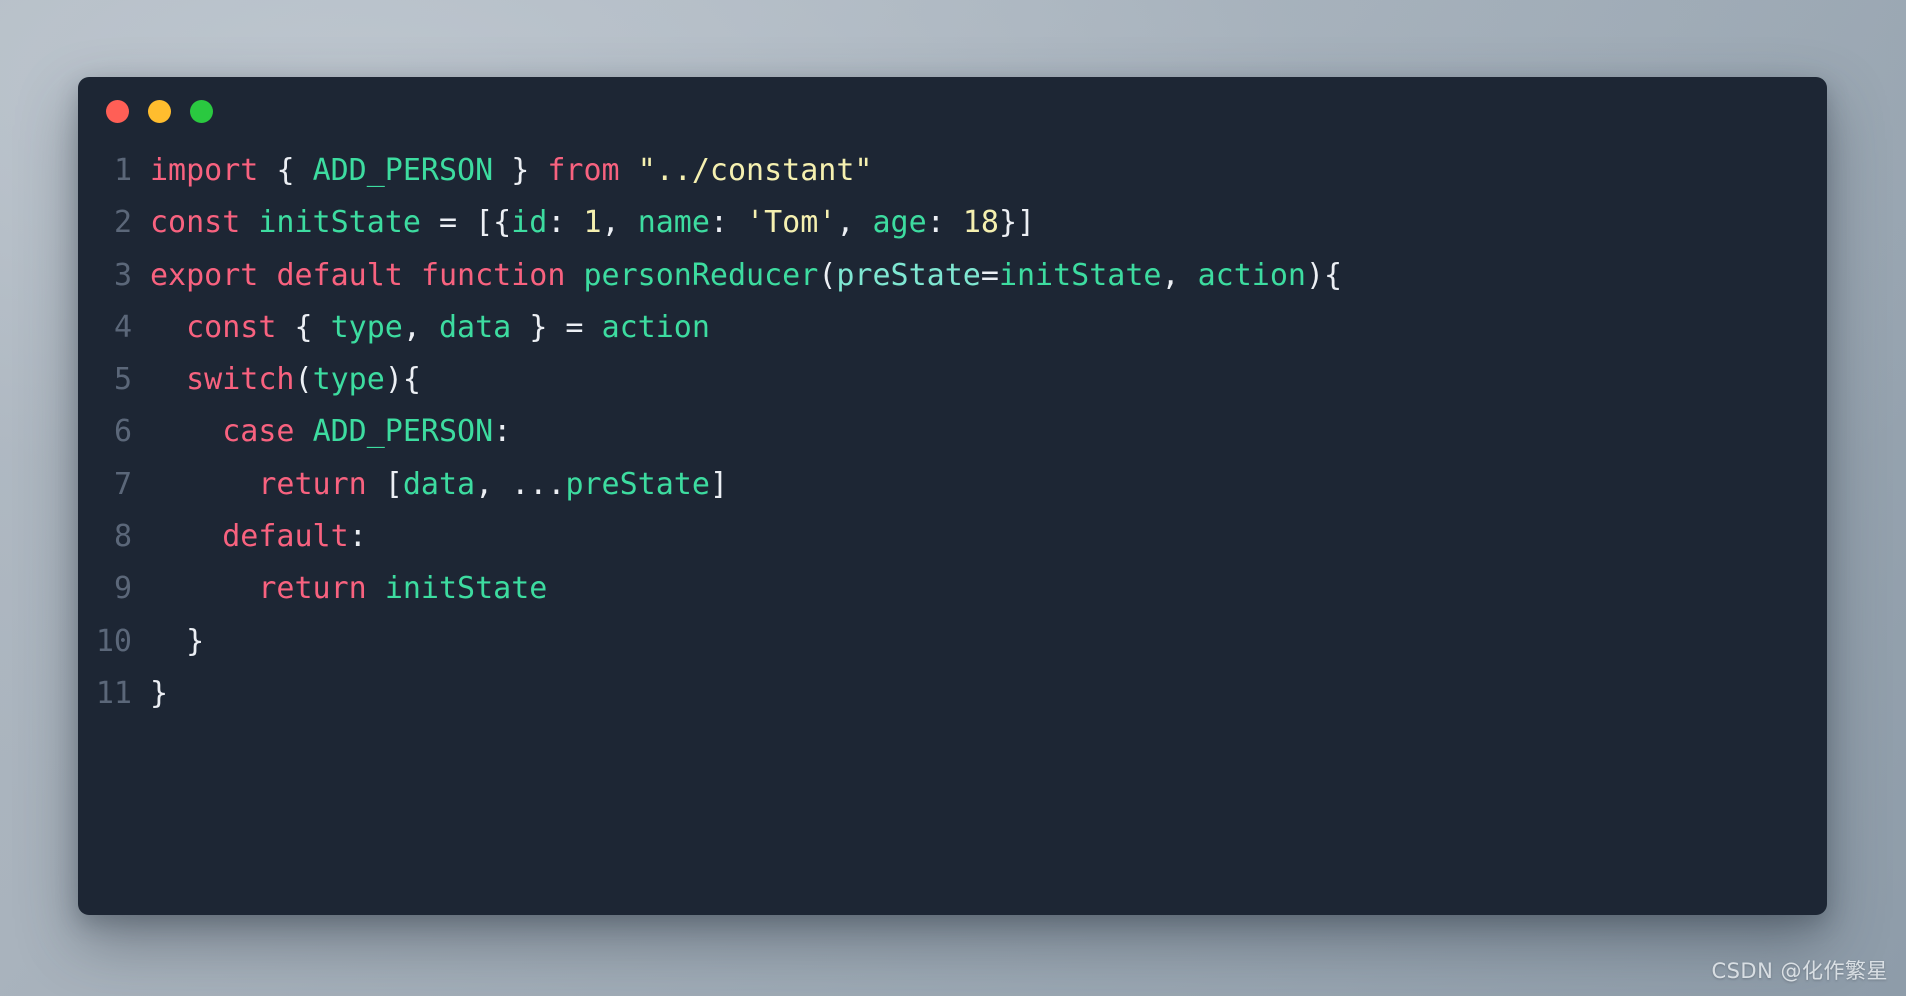 The image size is (1906, 996). I want to click on code-token-prop: age, so click(899, 223).